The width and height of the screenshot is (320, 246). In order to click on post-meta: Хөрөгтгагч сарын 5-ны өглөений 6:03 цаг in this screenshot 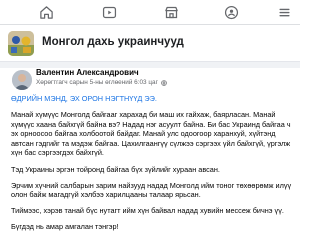, I will do `click(101, 82)`.